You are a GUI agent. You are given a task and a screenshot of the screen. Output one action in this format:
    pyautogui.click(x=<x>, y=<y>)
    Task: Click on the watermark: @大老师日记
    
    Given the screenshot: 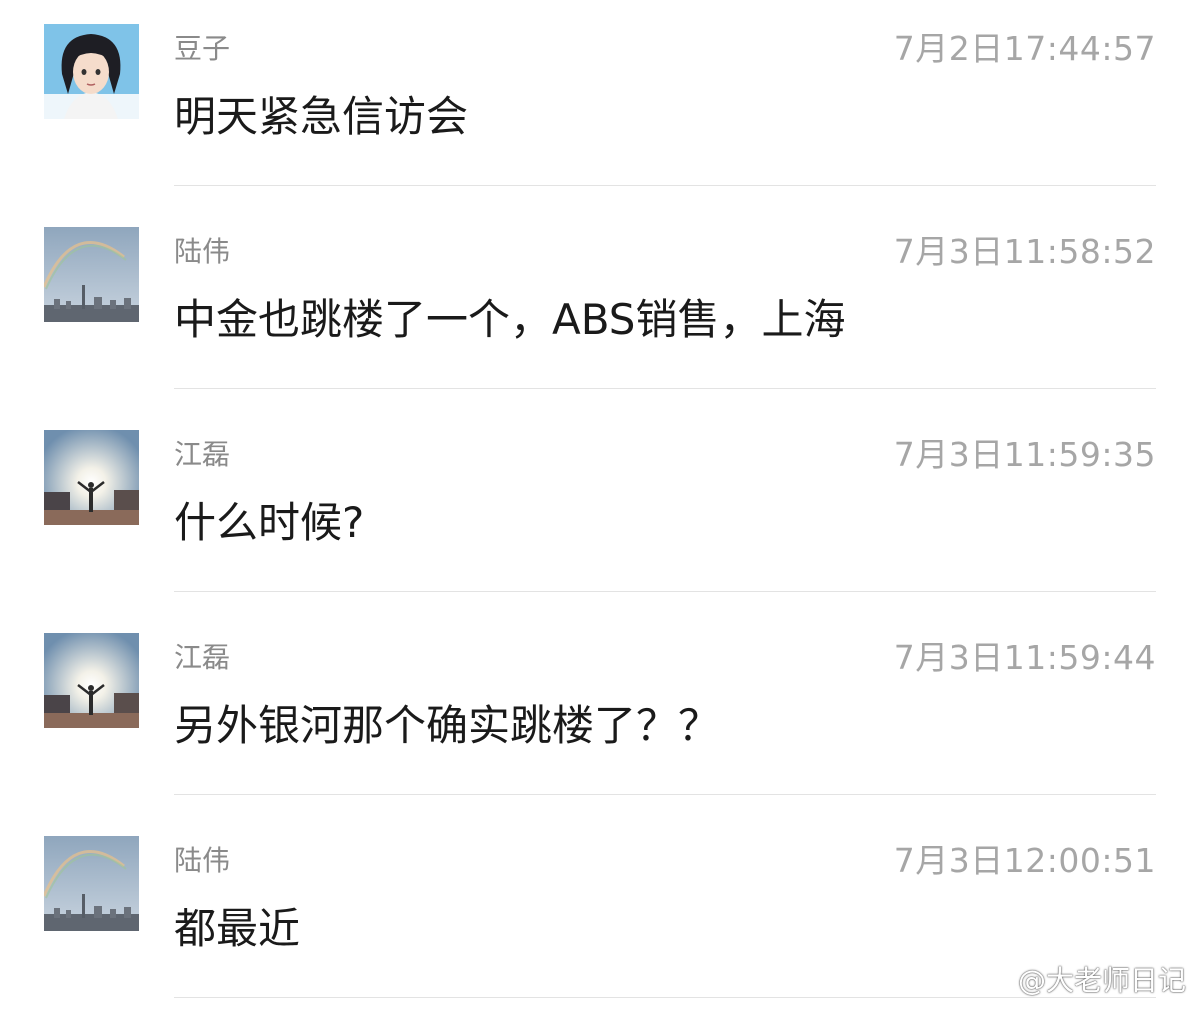 What is the action you would take?
    pyautogui.click(x=1077, y=979)
    